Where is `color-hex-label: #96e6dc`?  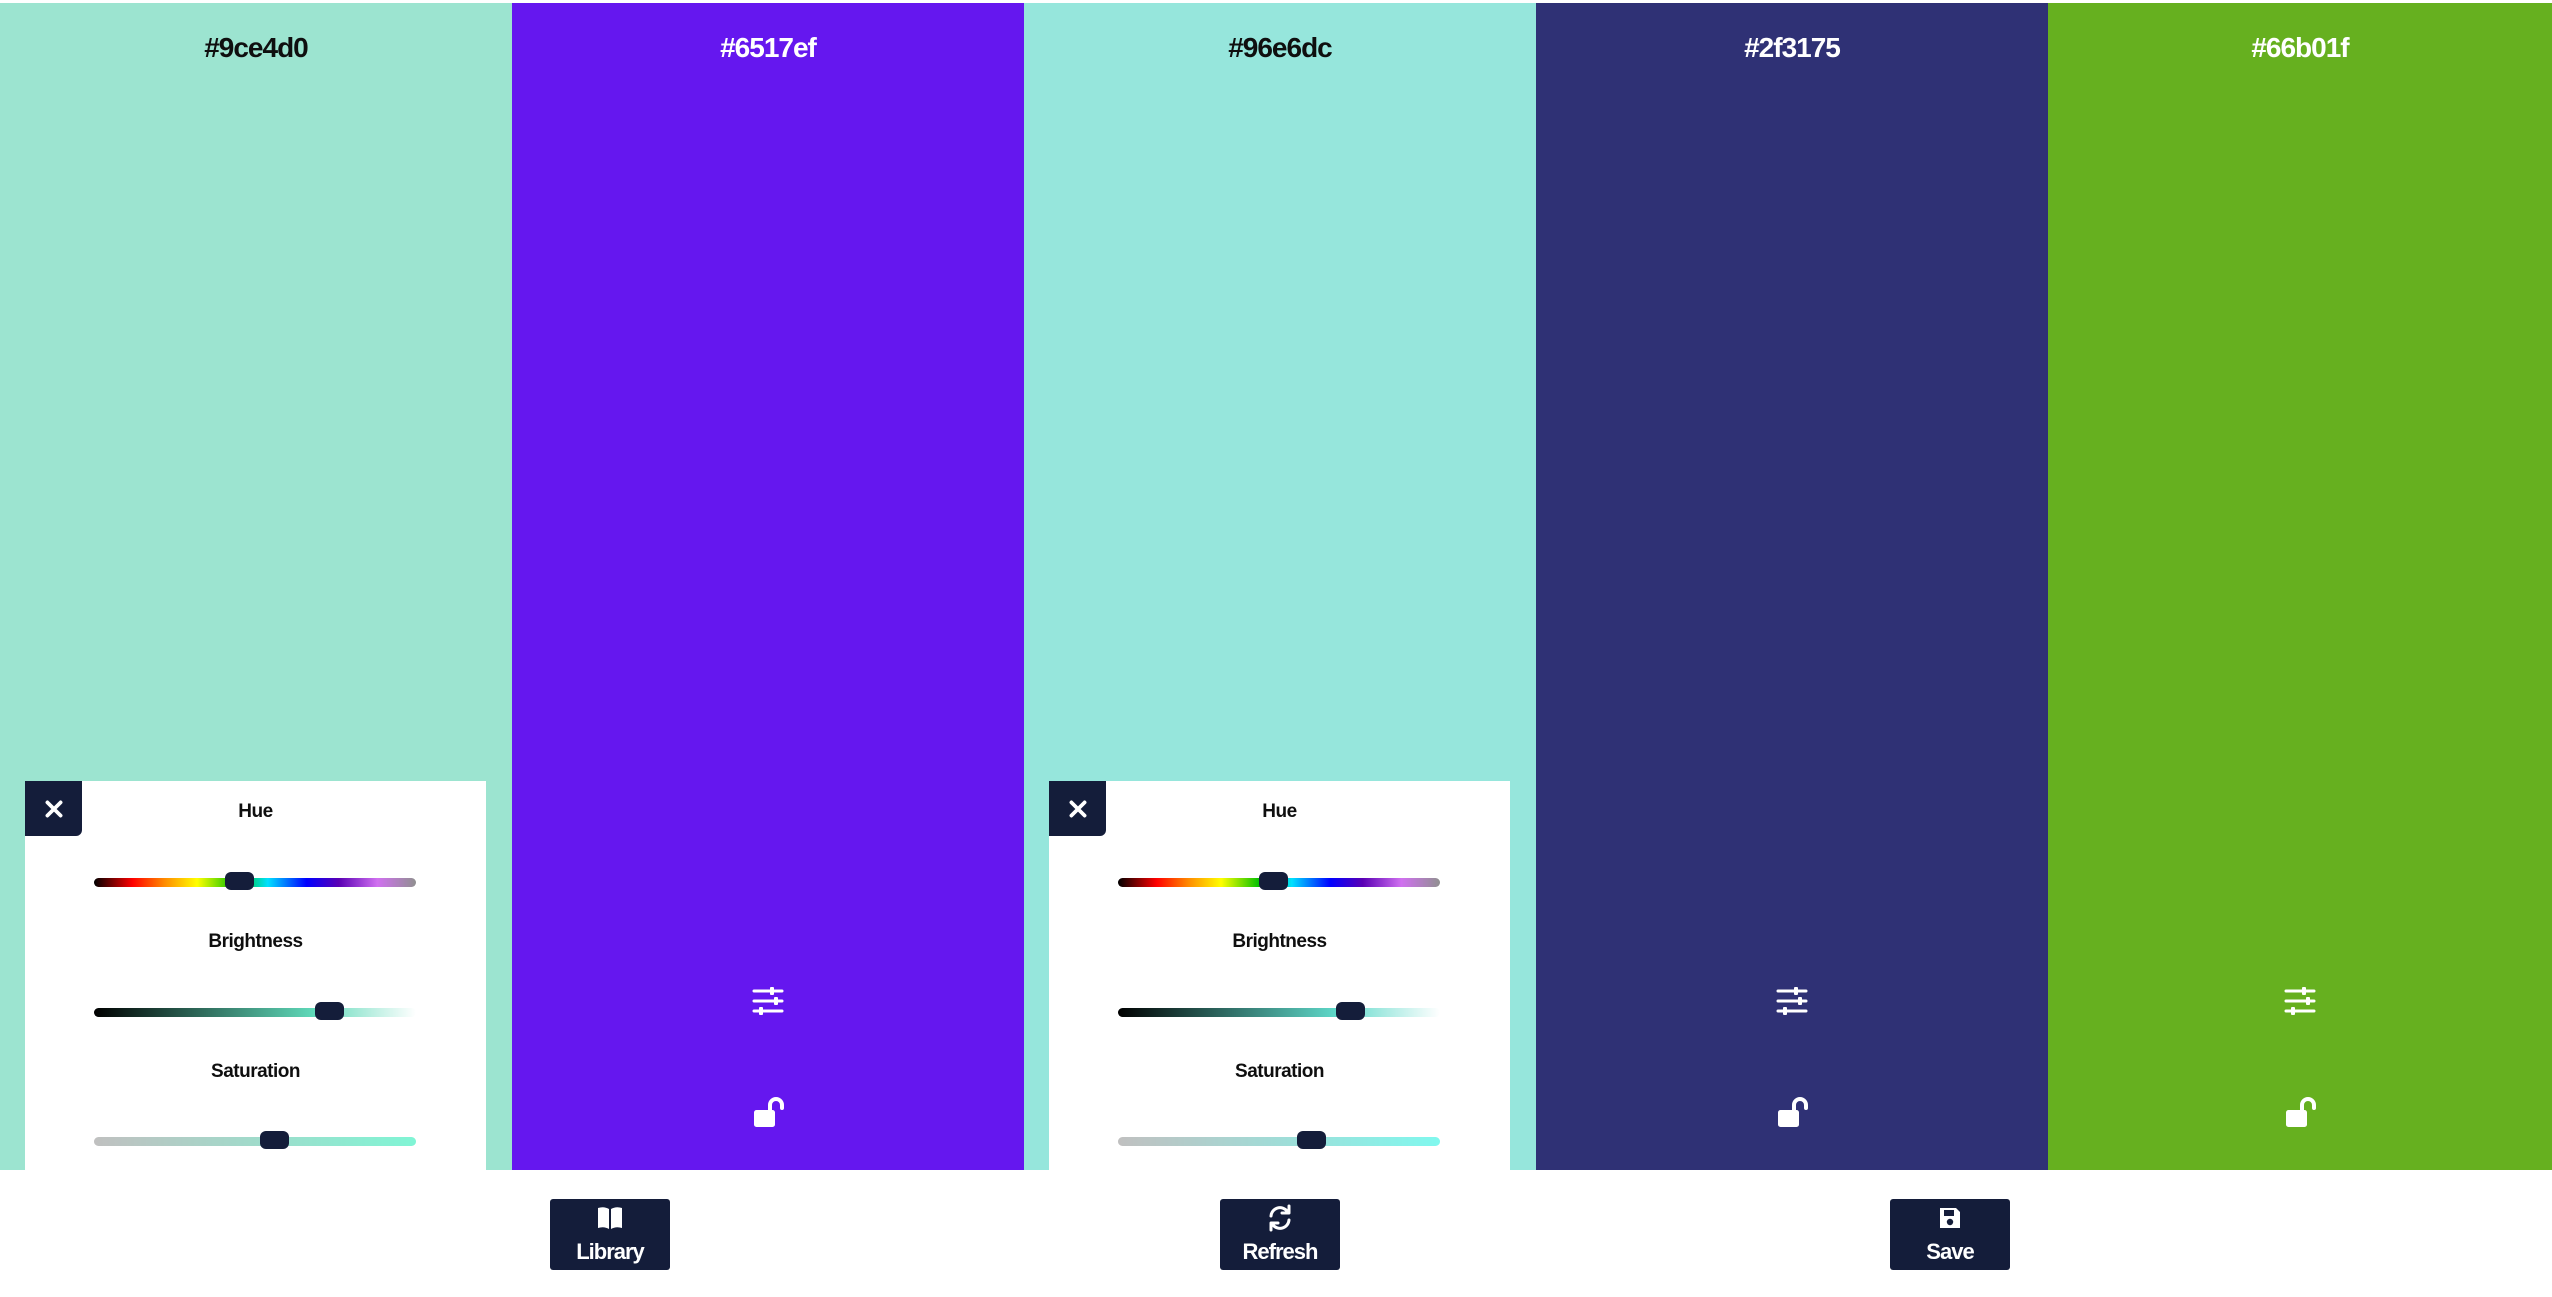
color-hex-label: #96e6dc is located at coordinates (1280, 48).